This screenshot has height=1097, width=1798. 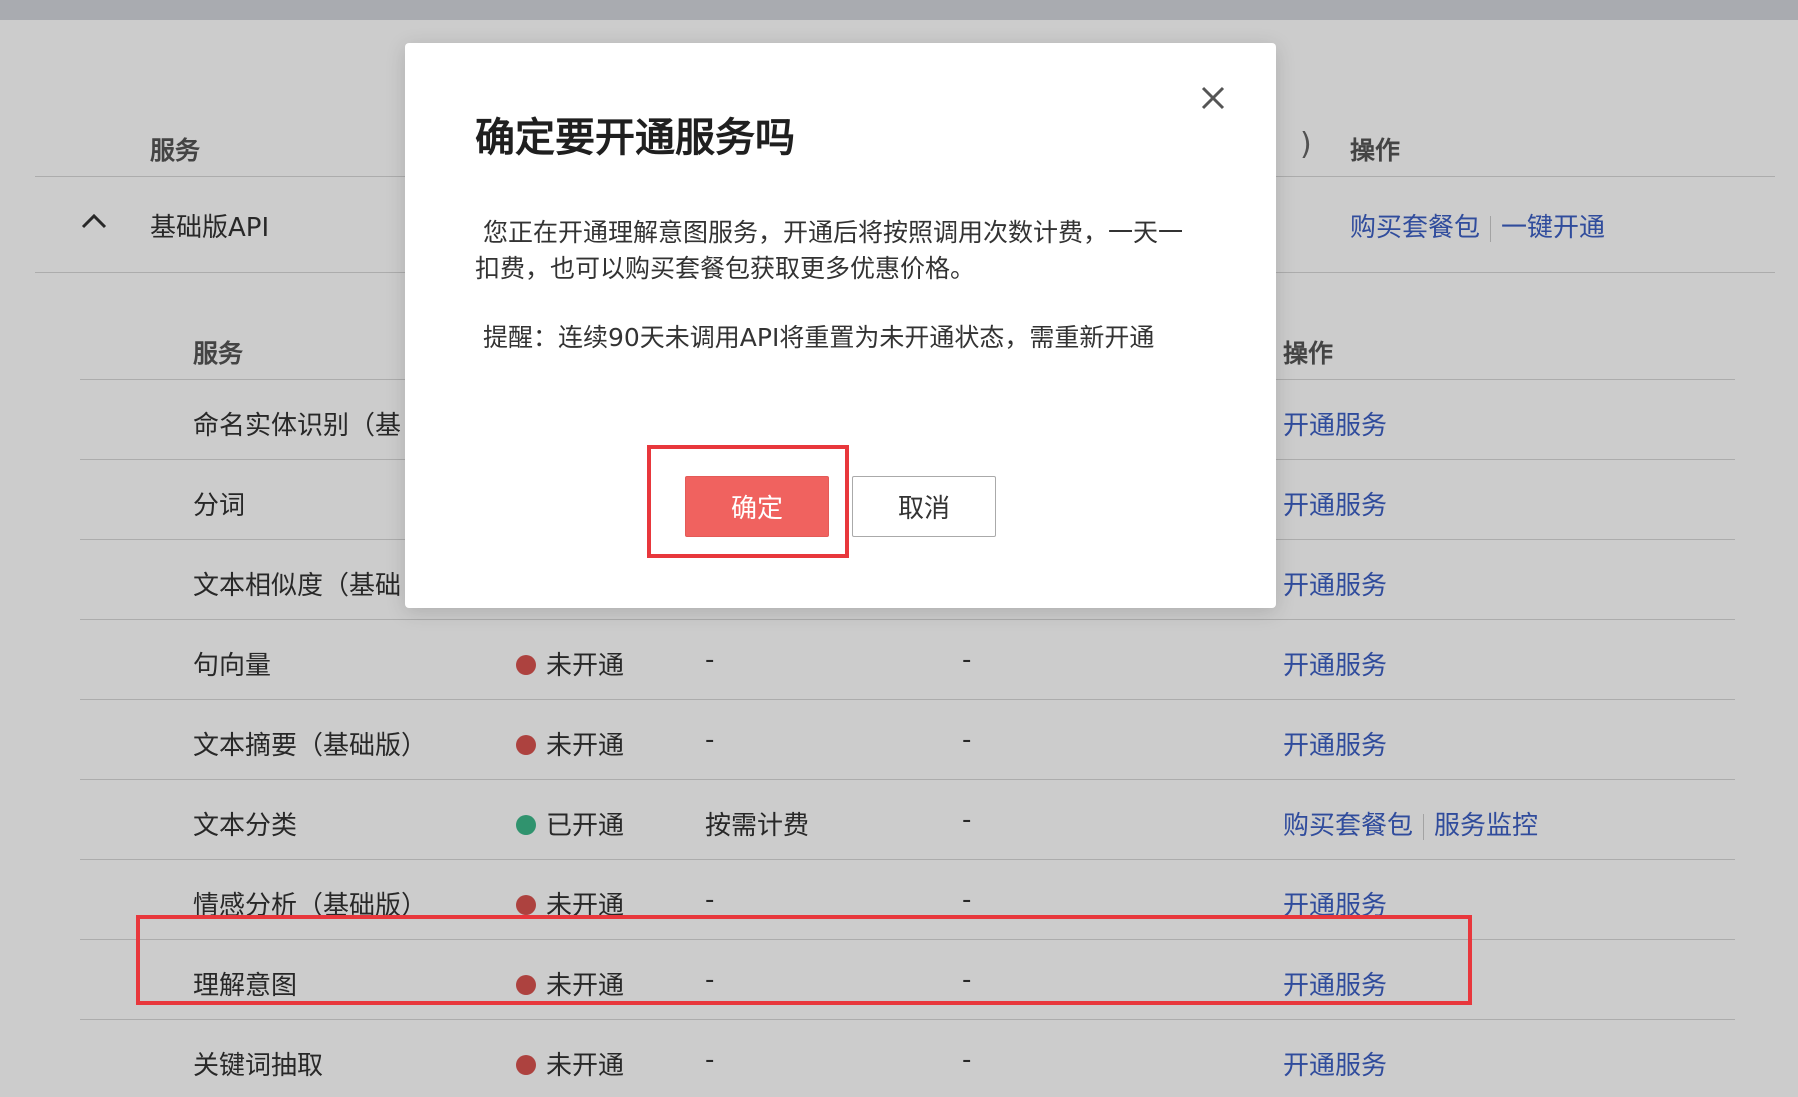 I want to click on close-icon, so click(x=1213, y=98).